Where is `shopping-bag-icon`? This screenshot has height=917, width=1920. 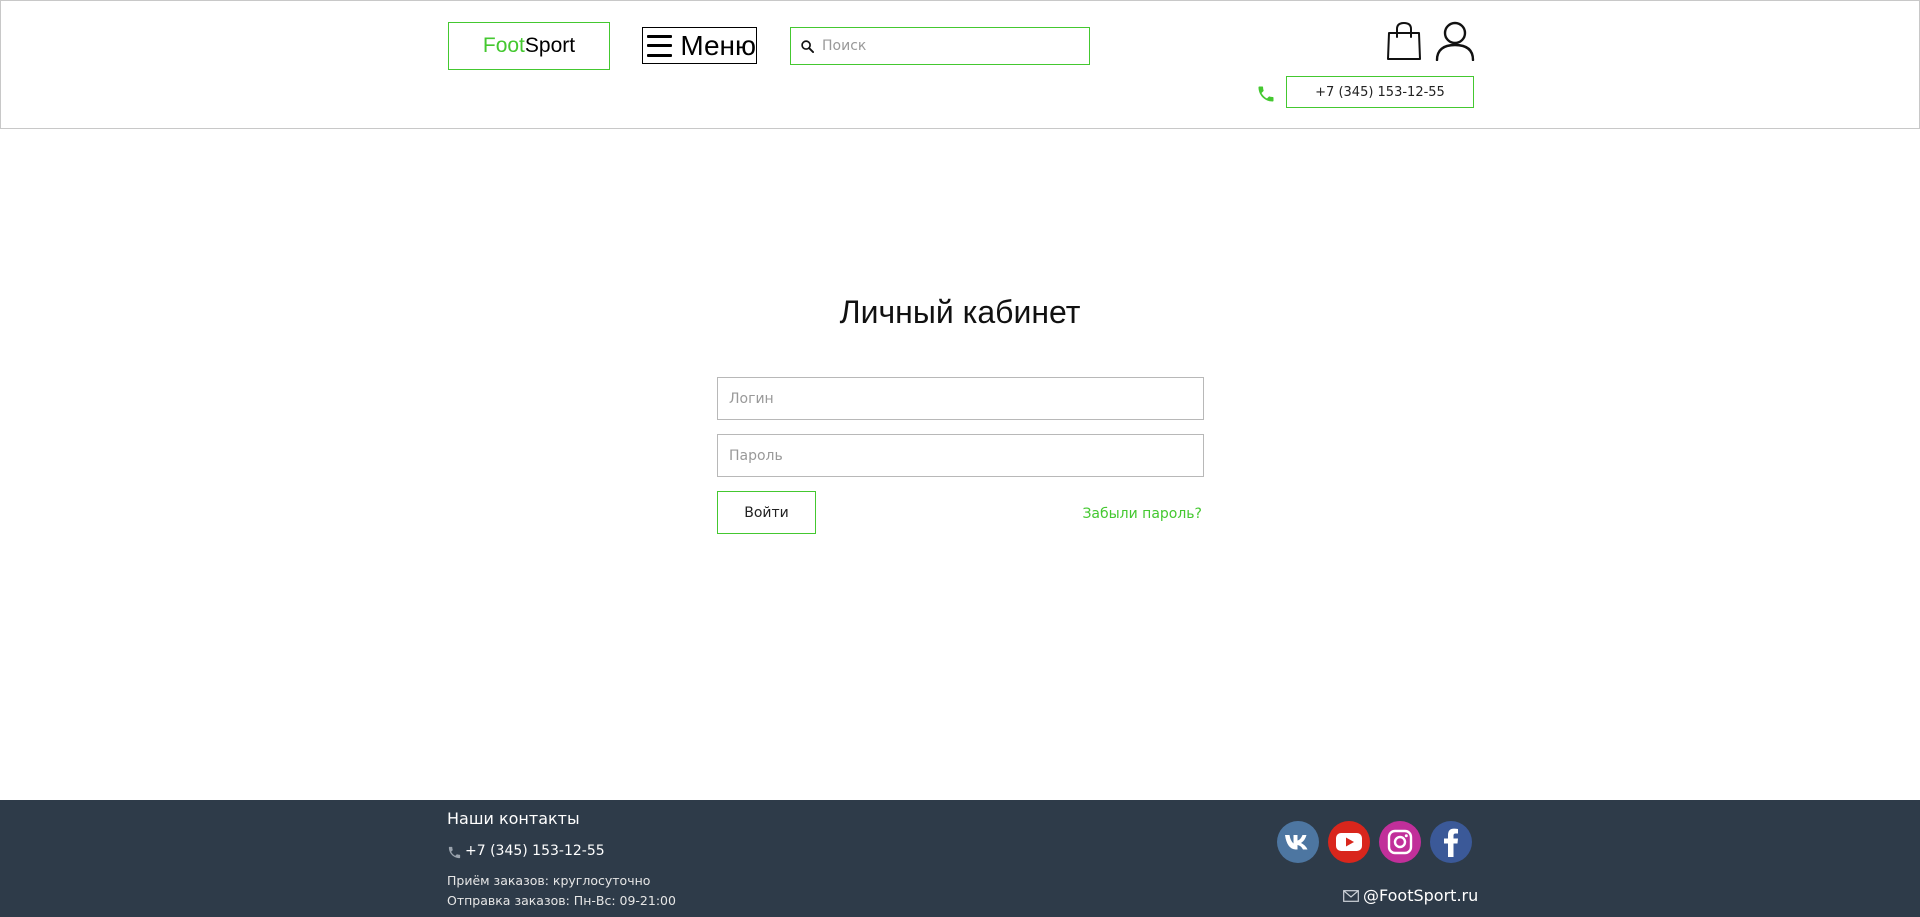 shopping-bag-icon is located at coordinates (1404, 41).